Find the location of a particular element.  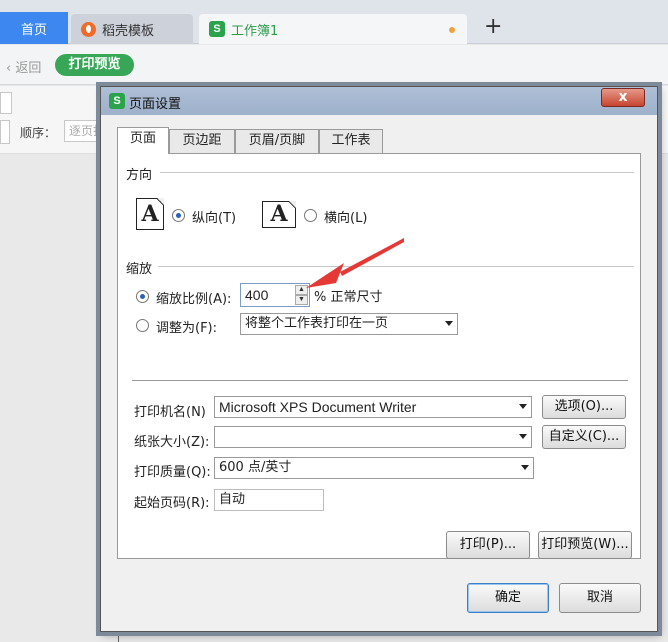

portrait-page-icon: A is located at coordinates (150, 214).